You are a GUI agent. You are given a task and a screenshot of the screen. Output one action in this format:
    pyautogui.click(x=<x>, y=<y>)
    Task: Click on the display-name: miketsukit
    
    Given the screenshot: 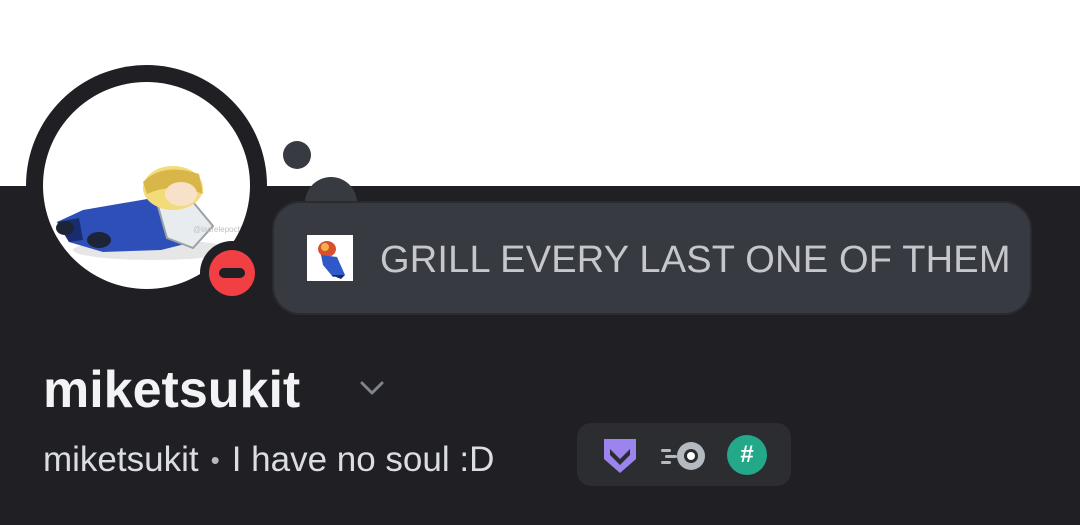 What is the action you would take?
    pyautogui.click(x=172, y=390)
    